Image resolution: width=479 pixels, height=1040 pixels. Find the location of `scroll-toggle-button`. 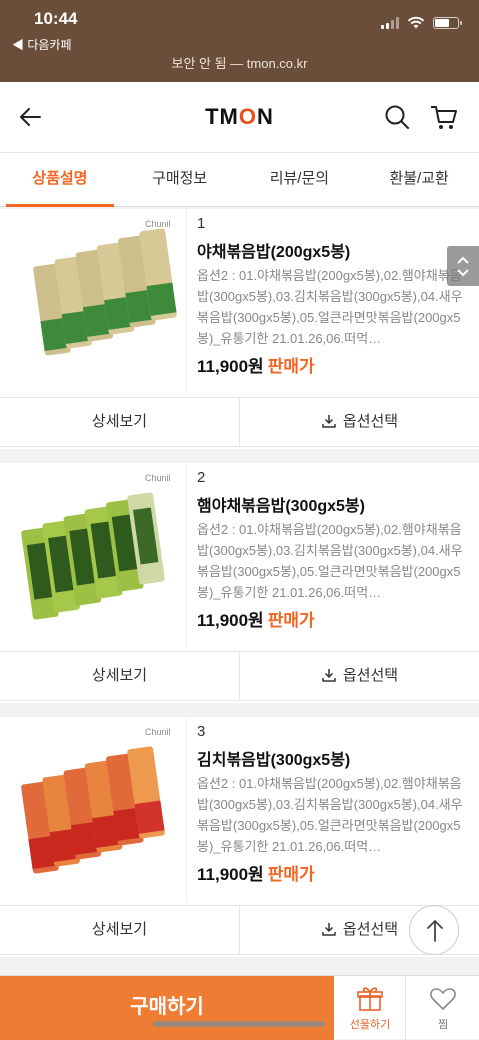

scroll-toggle-button is located at coordinates (463, 266).